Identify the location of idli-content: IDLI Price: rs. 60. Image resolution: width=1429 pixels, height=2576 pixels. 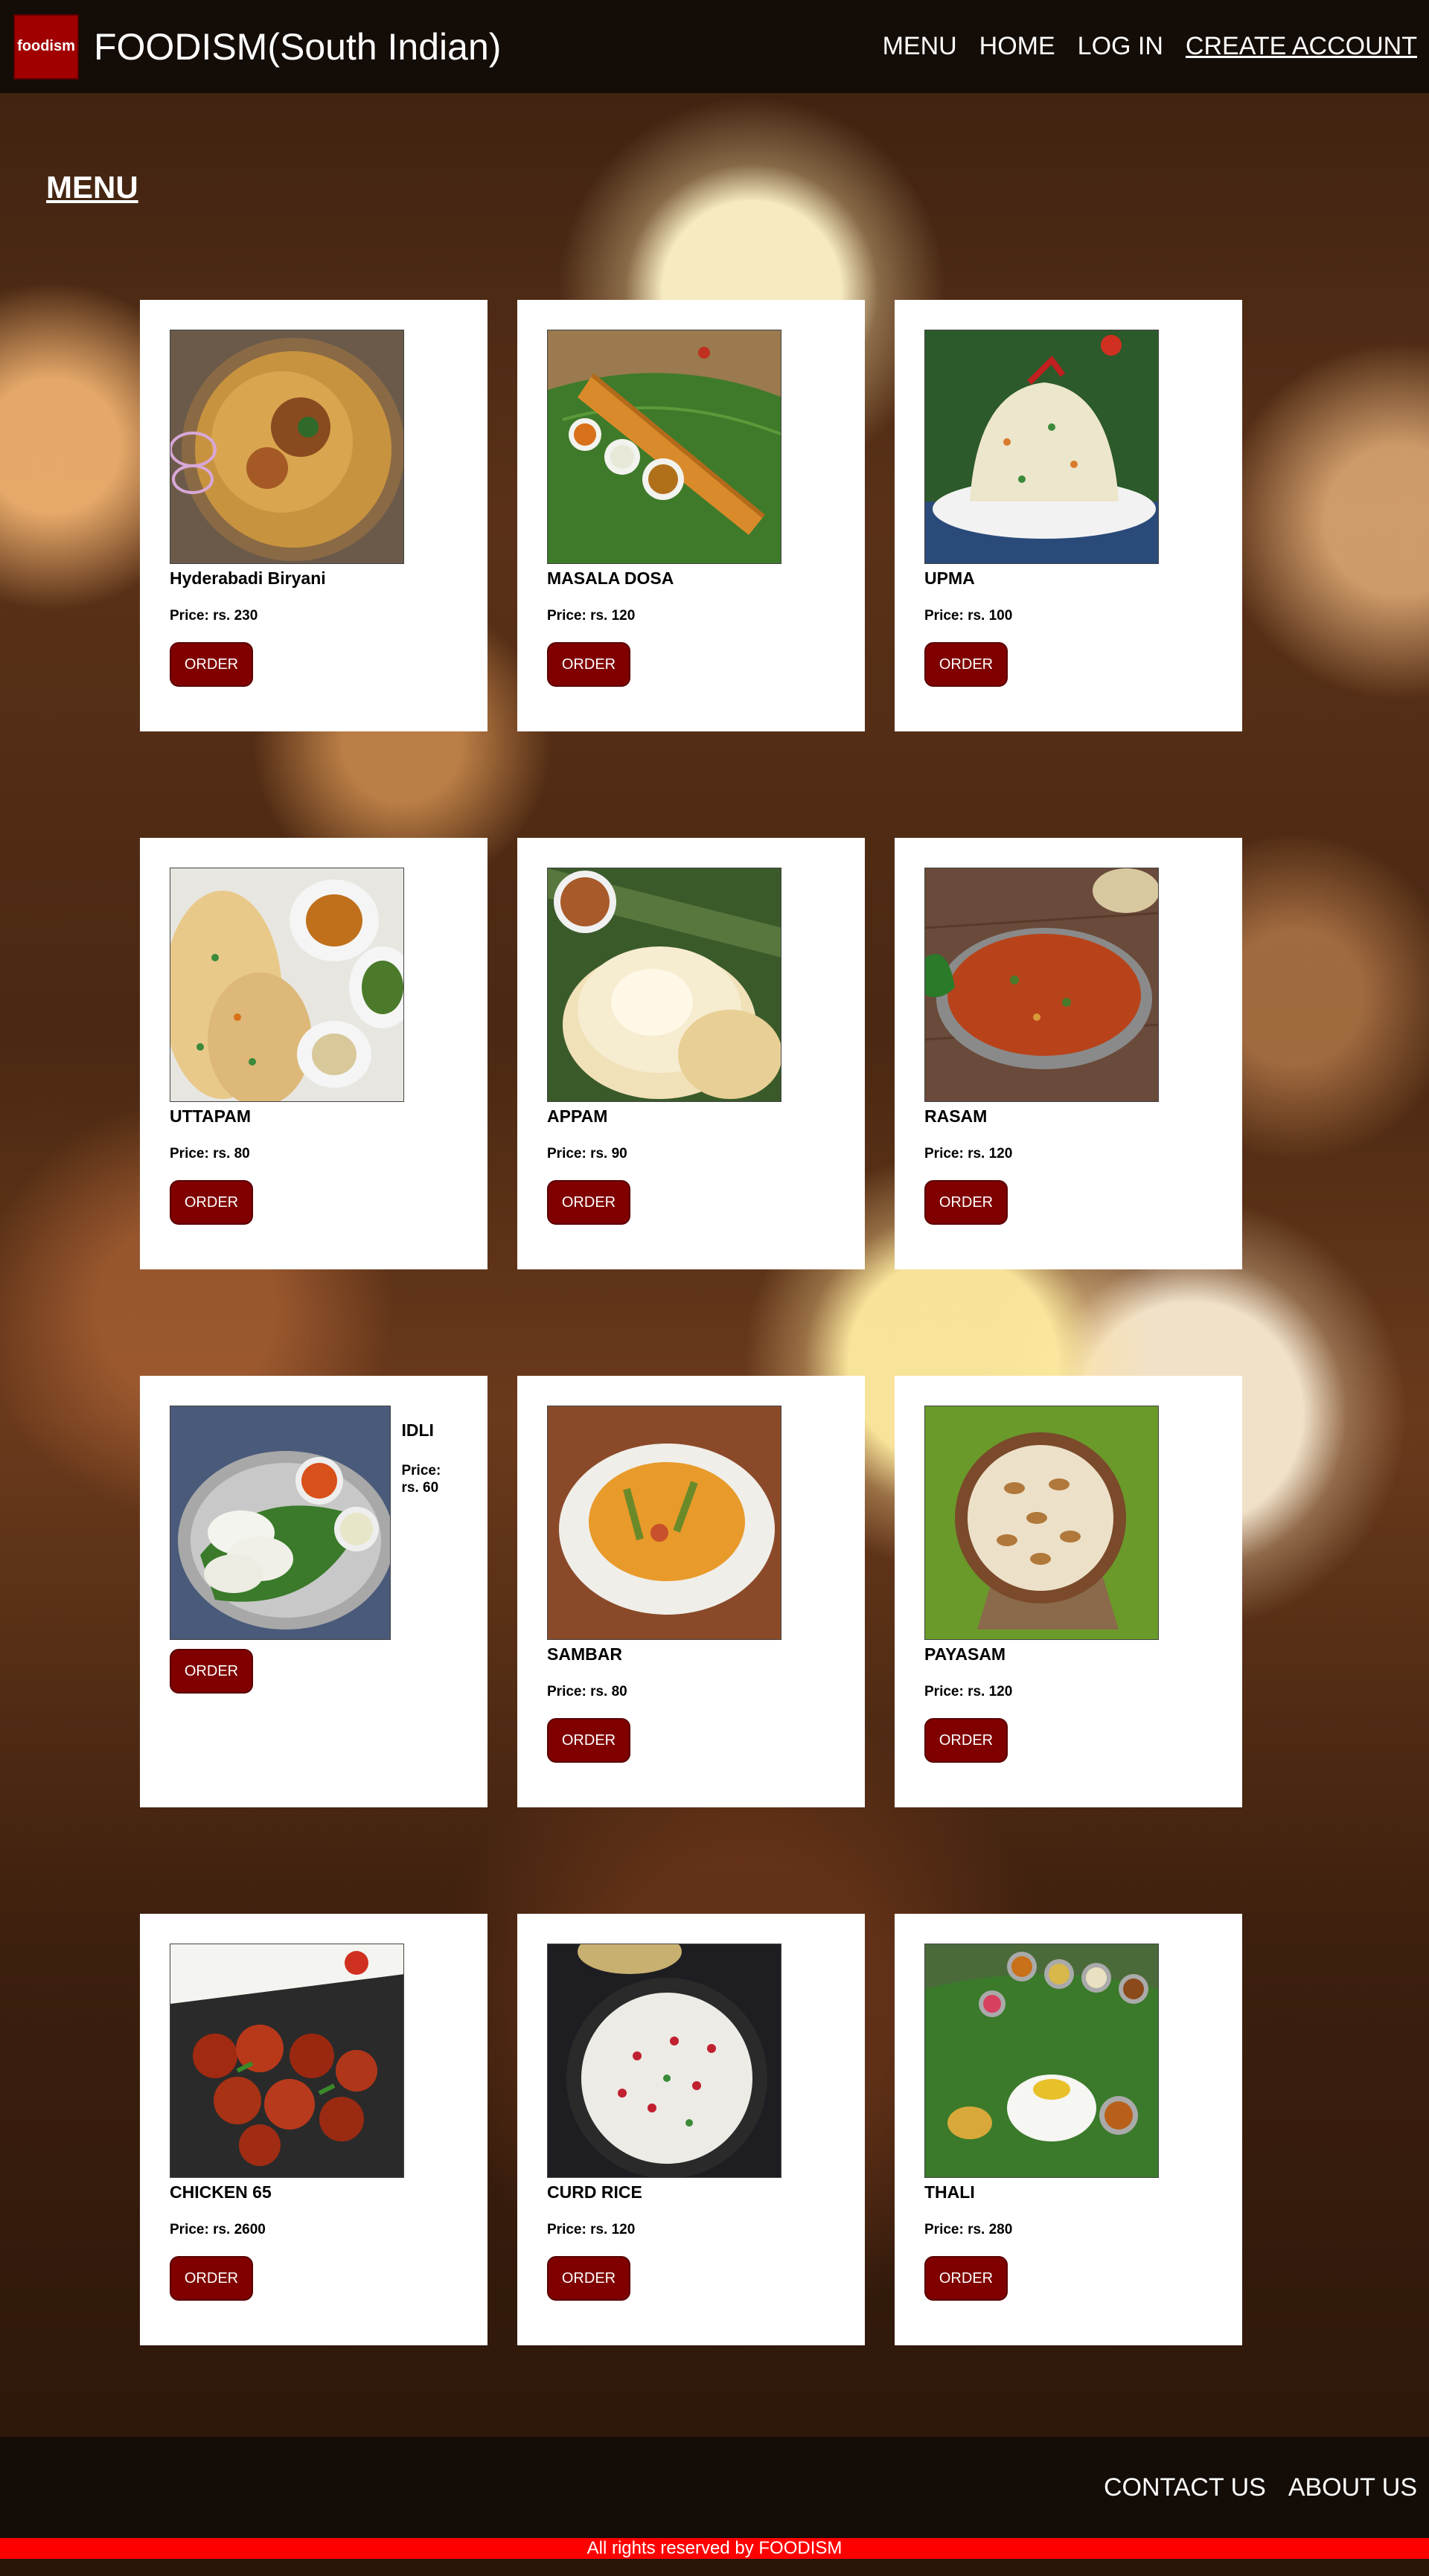
(314, 1523).